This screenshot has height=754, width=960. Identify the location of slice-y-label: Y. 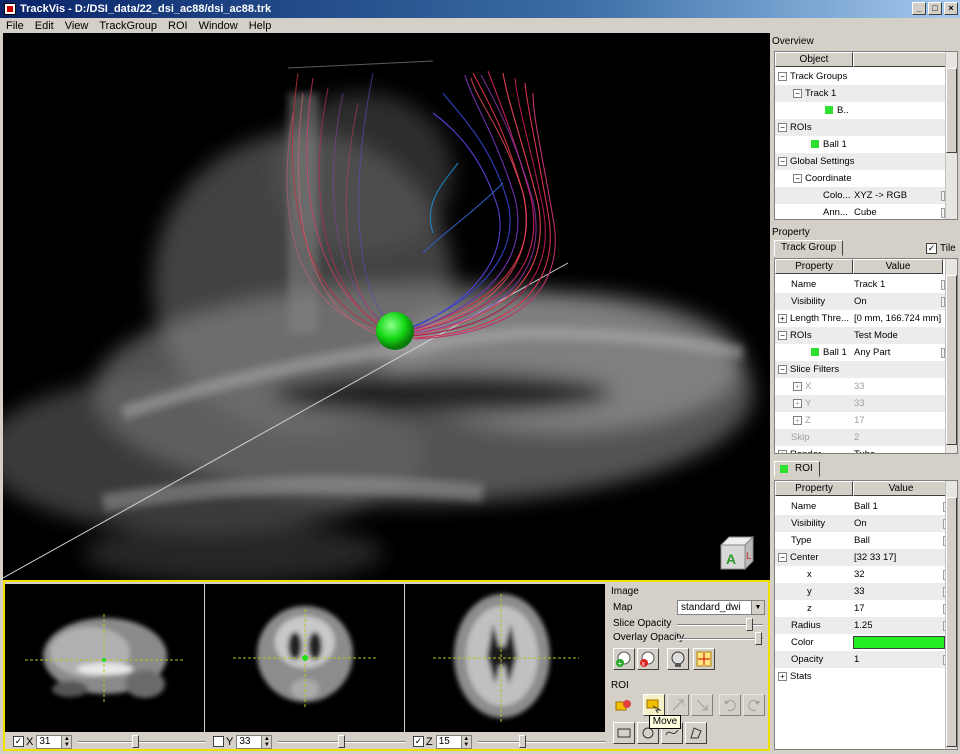
(230, 741).